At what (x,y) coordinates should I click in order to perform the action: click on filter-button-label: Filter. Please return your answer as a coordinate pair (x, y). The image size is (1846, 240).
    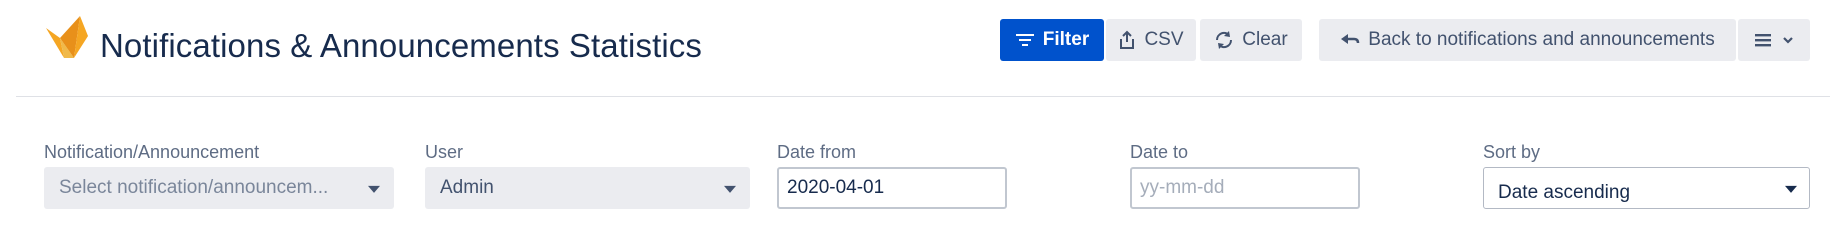
    Looking at the image, I should click on (1066, 39).